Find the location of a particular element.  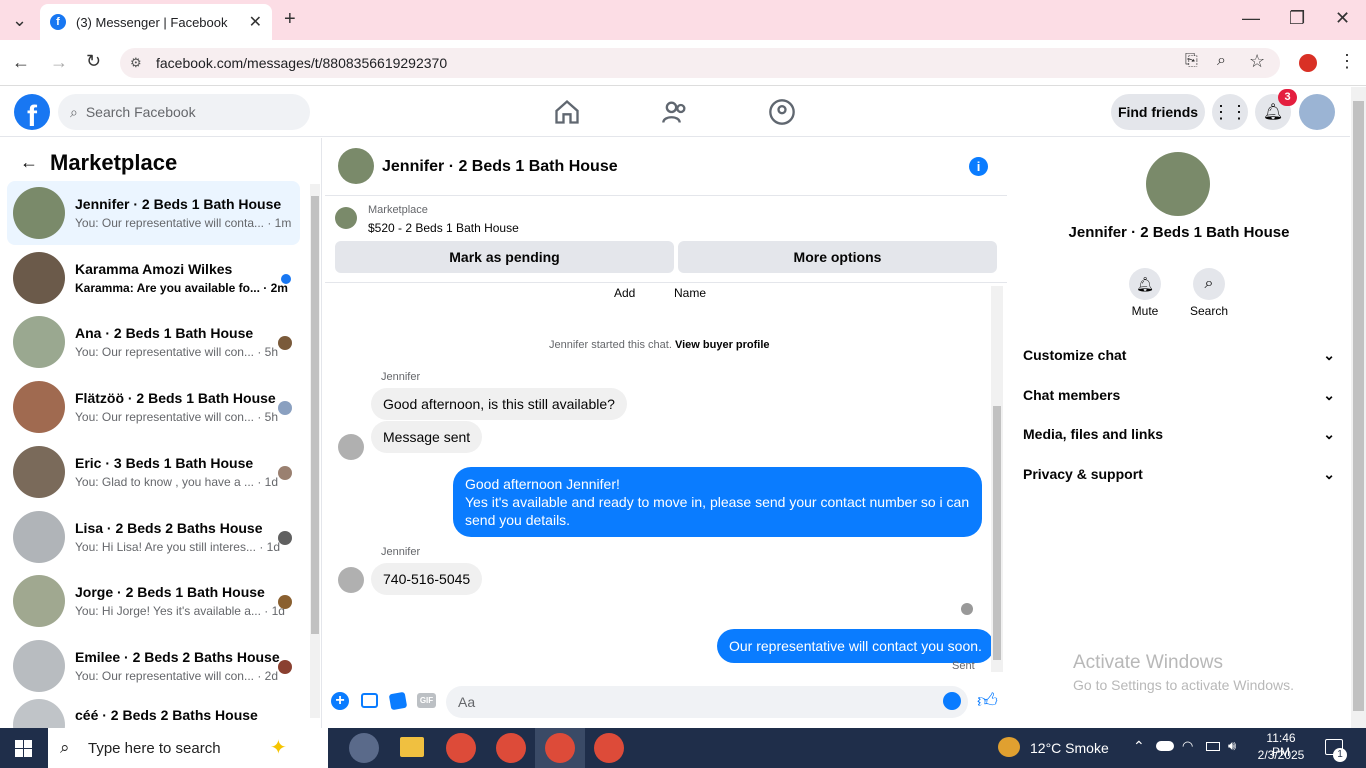

browser-tab: f (3) Messenger | Facebook ✕ is located at coordinates (156, 22).